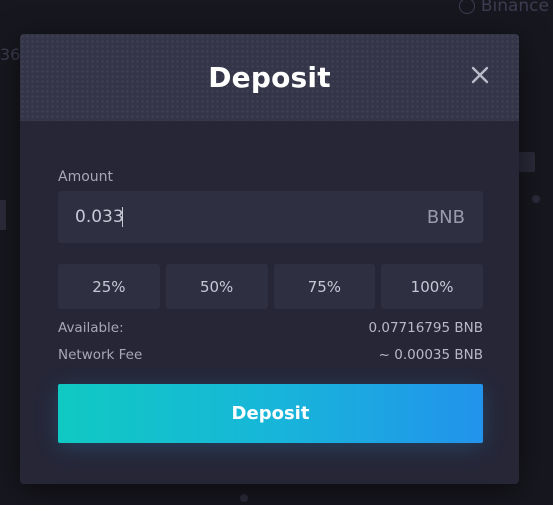 The width and height of the screenshot is (553, 505). Describe the element at coordinates (91, 328) in the screenshot. I see `available-label: Available:` at that location.